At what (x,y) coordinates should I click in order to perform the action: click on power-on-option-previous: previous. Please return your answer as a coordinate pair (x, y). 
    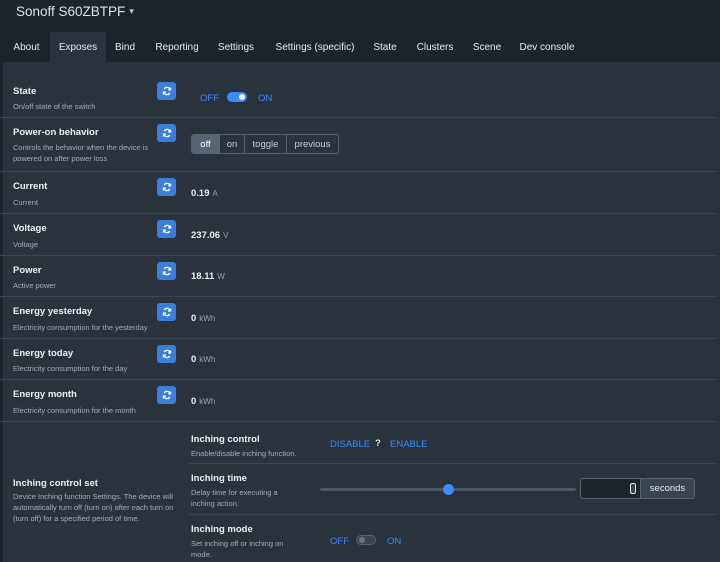
    Looking at the image, I should click on (312, 144).